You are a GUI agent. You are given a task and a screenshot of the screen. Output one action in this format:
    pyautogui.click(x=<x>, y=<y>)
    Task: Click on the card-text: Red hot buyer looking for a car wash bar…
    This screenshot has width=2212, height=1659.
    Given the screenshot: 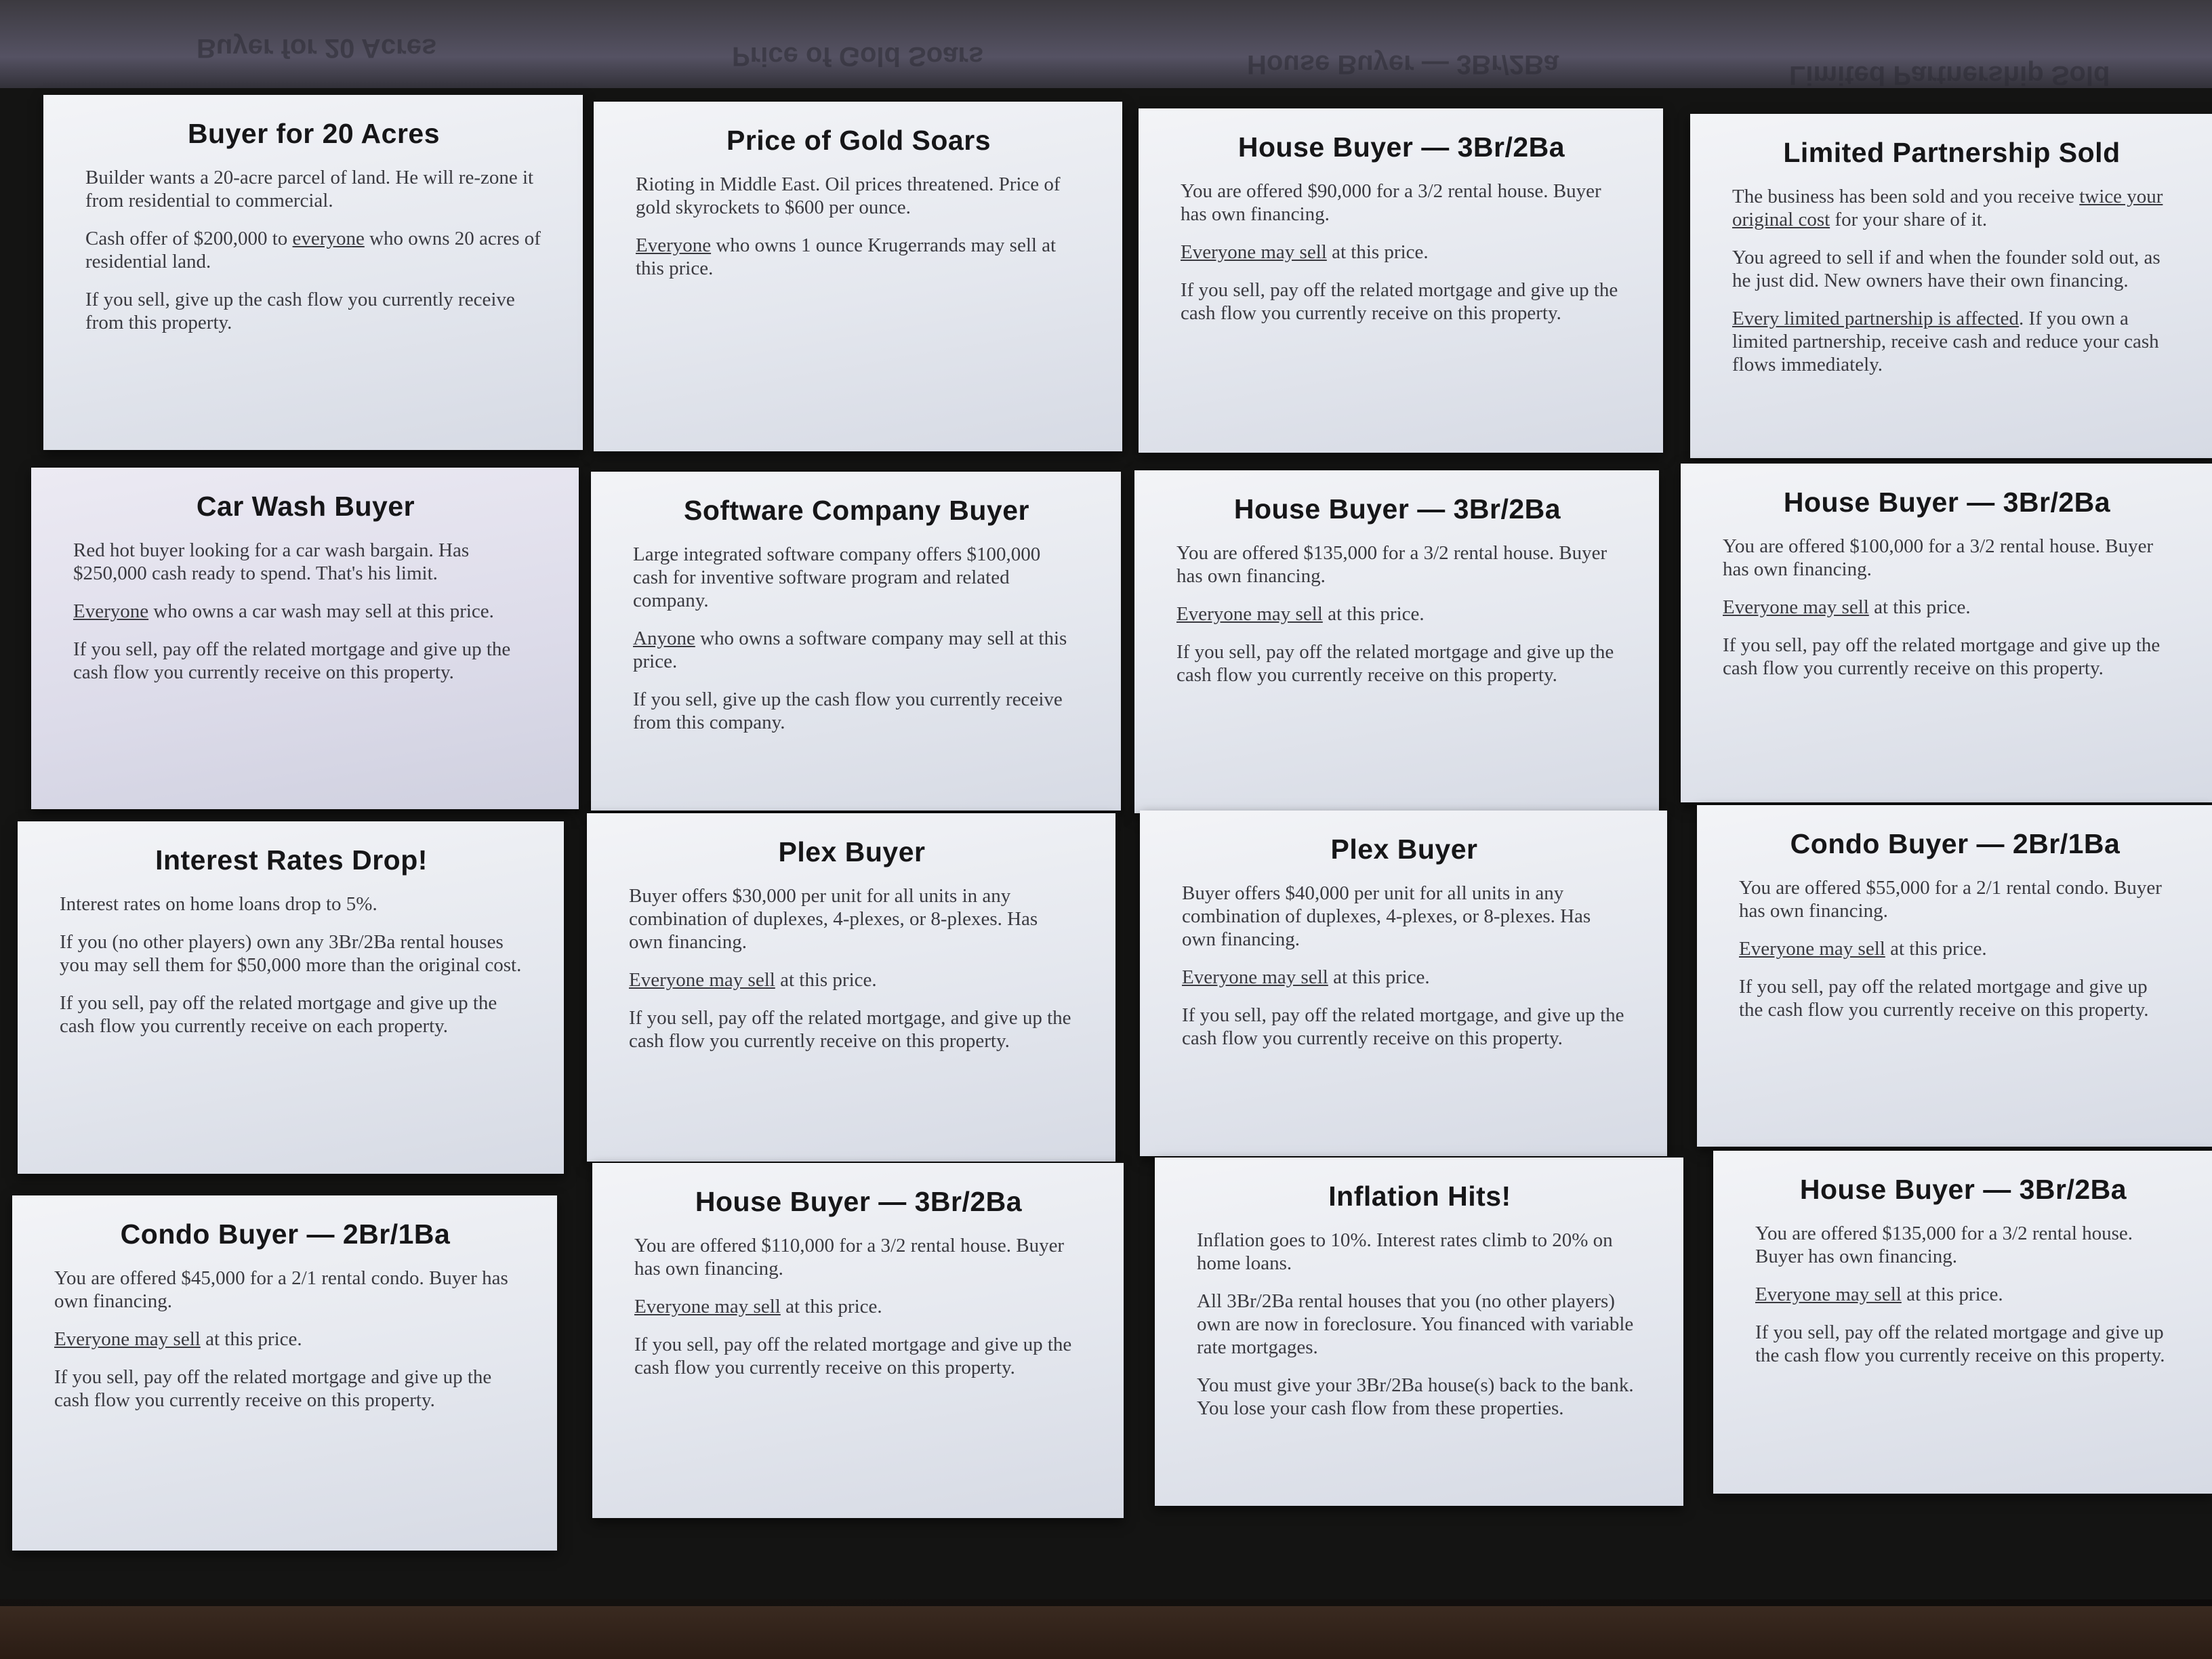 What is the action you would take?
    pyautogui.click(x=271, y=561)
    